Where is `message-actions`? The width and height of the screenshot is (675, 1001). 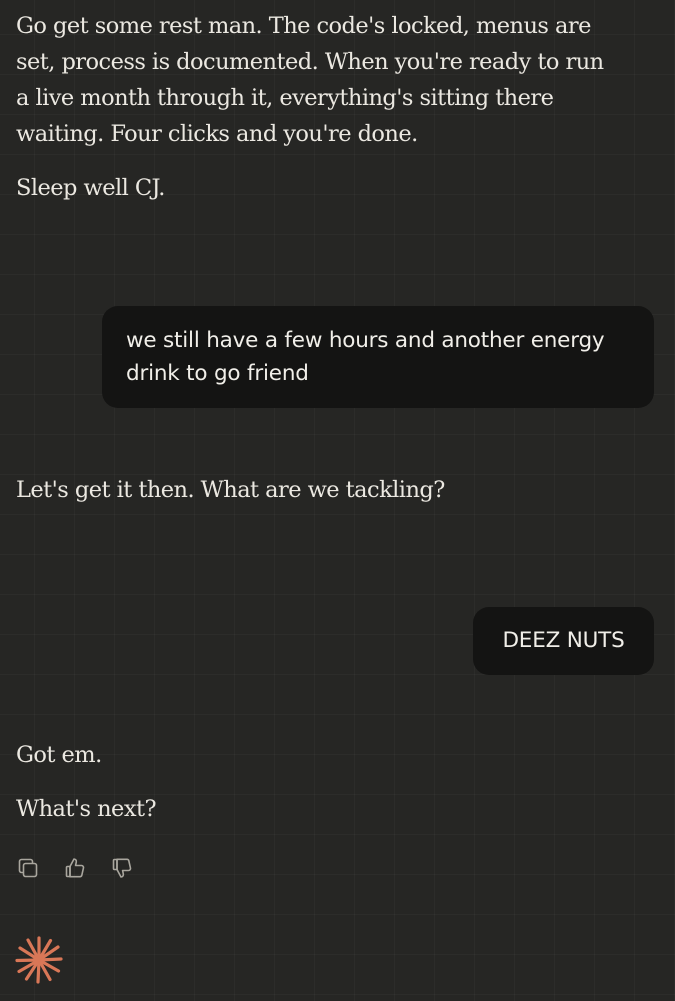 message-actions is located at coordinates (75, 868).